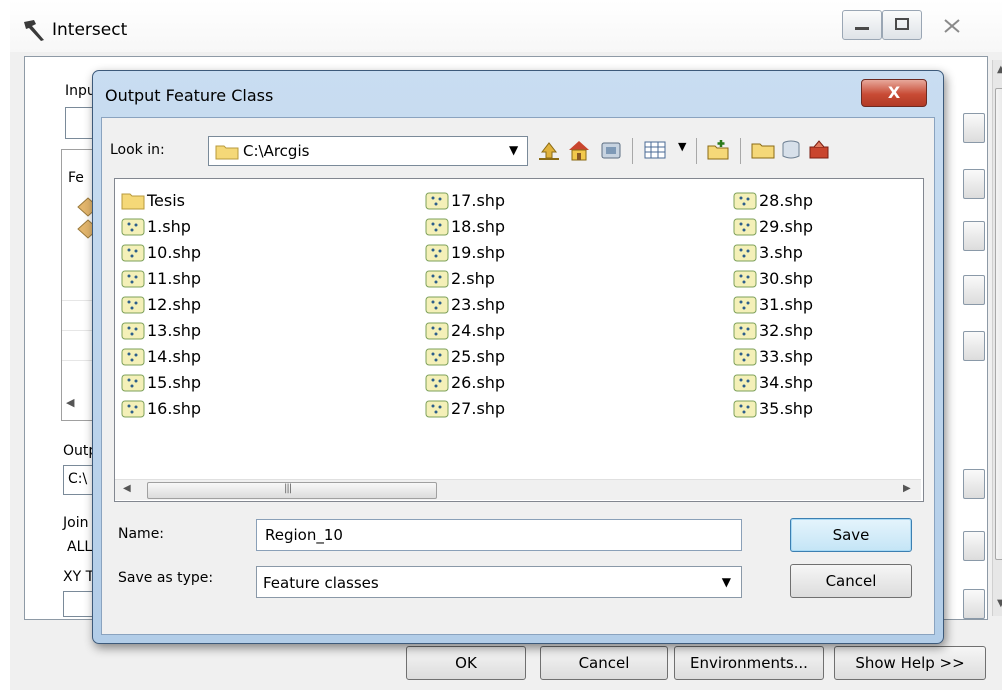  I want to click on view-dropdown-icon: ▼, so click(682, 146).